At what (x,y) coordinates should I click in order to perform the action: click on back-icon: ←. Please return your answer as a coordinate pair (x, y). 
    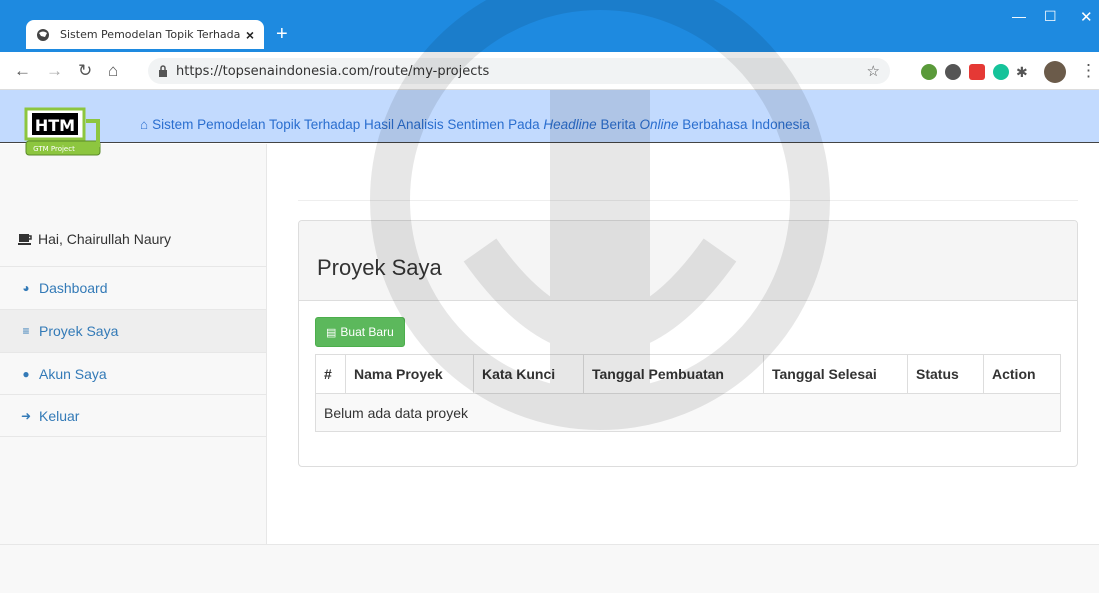
    Looking at the image, I should click on (22, 71).